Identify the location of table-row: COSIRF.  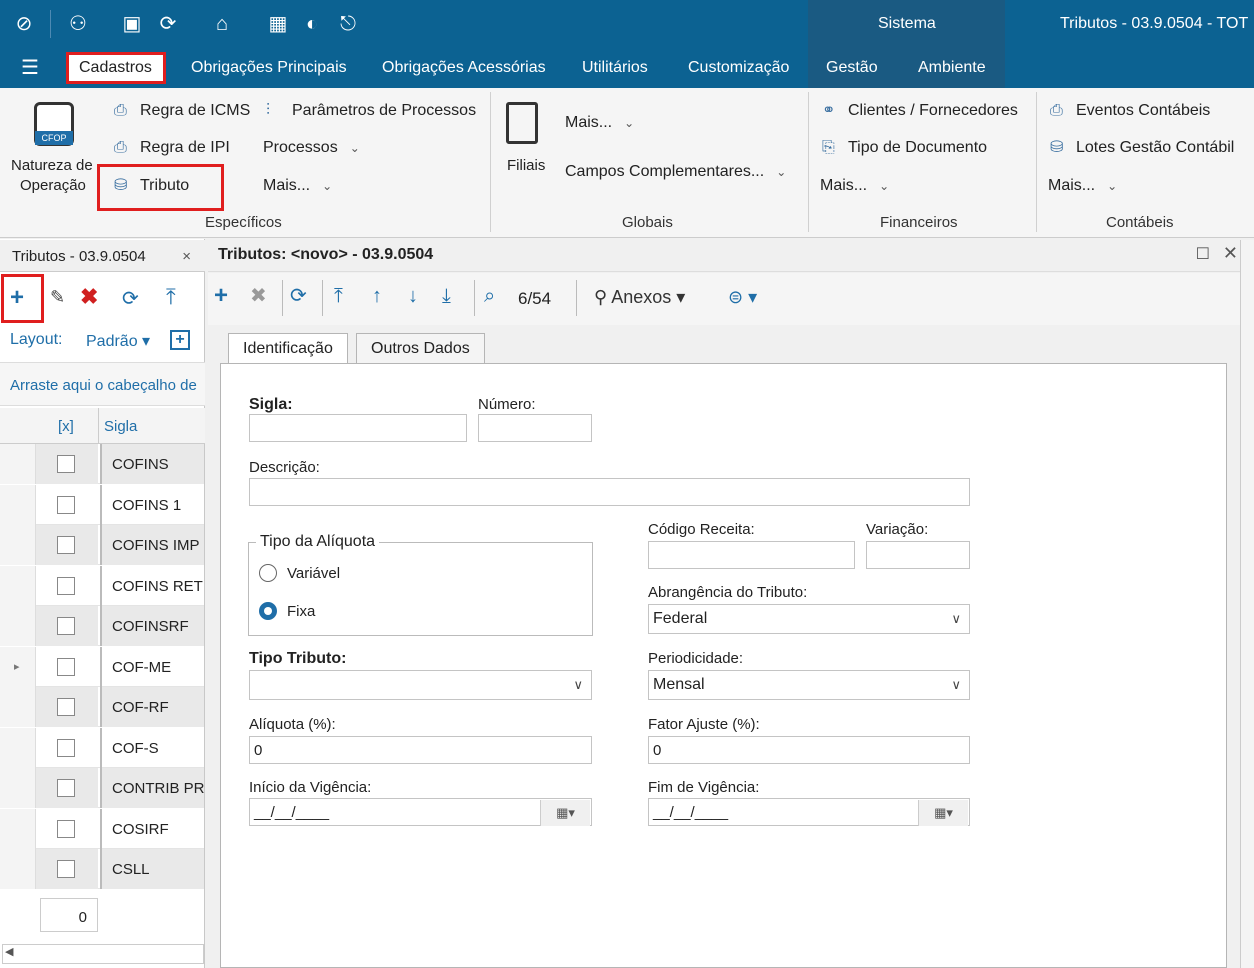
(102, 828).